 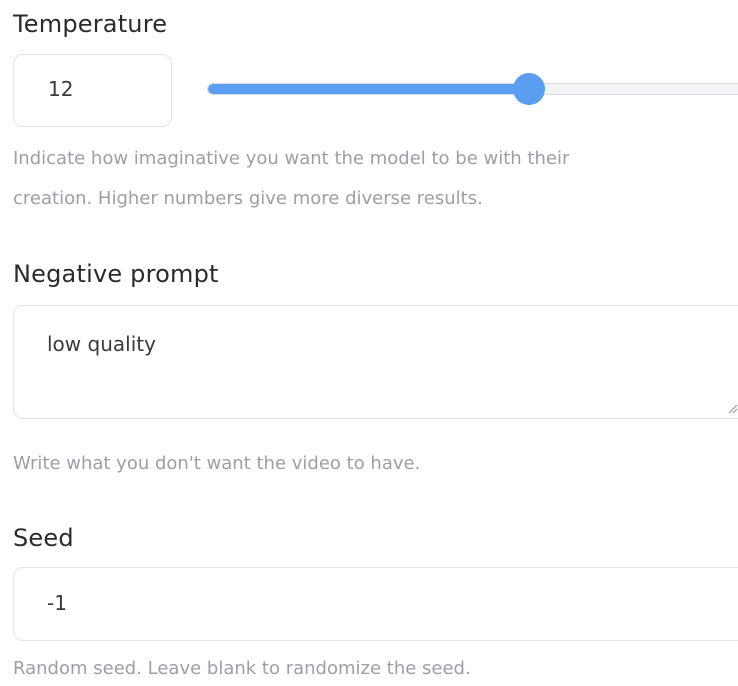 I want to click on temperature-slider-thumb, so click(x=529, y=89).